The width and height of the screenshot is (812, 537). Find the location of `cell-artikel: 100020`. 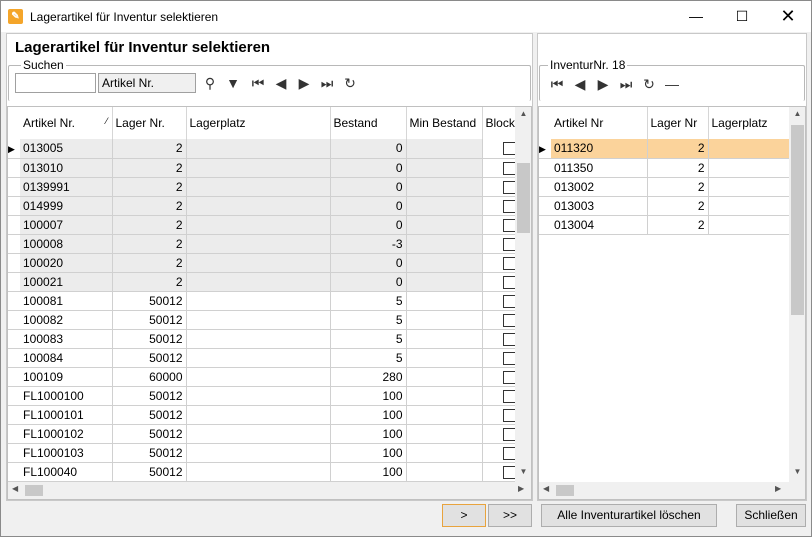

cell-artikel: 100020 is located at coordinates (66, 263).